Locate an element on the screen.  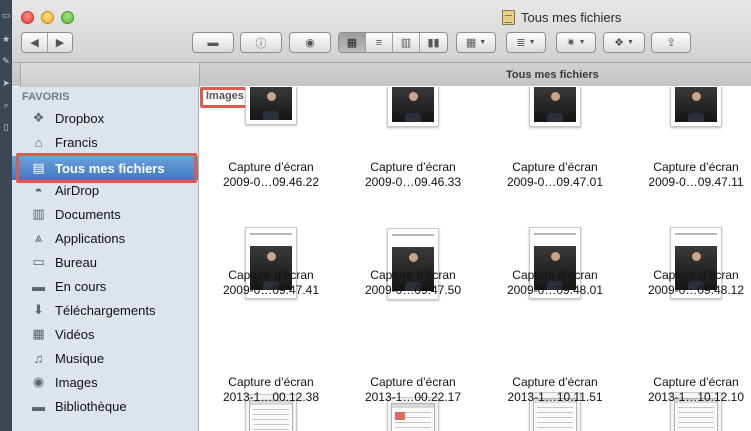
minimize-button is located at coordinates (47, 17).